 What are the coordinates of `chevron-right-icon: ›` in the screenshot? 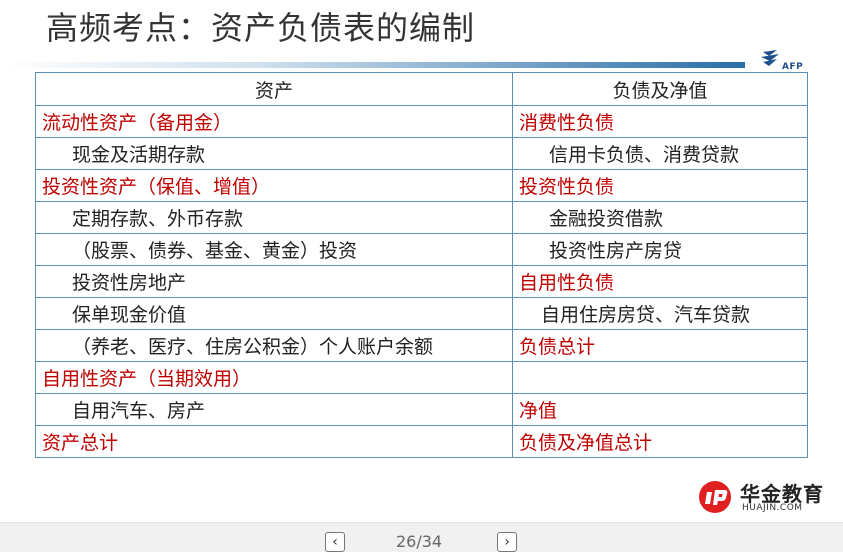 It's located at (507, 542).